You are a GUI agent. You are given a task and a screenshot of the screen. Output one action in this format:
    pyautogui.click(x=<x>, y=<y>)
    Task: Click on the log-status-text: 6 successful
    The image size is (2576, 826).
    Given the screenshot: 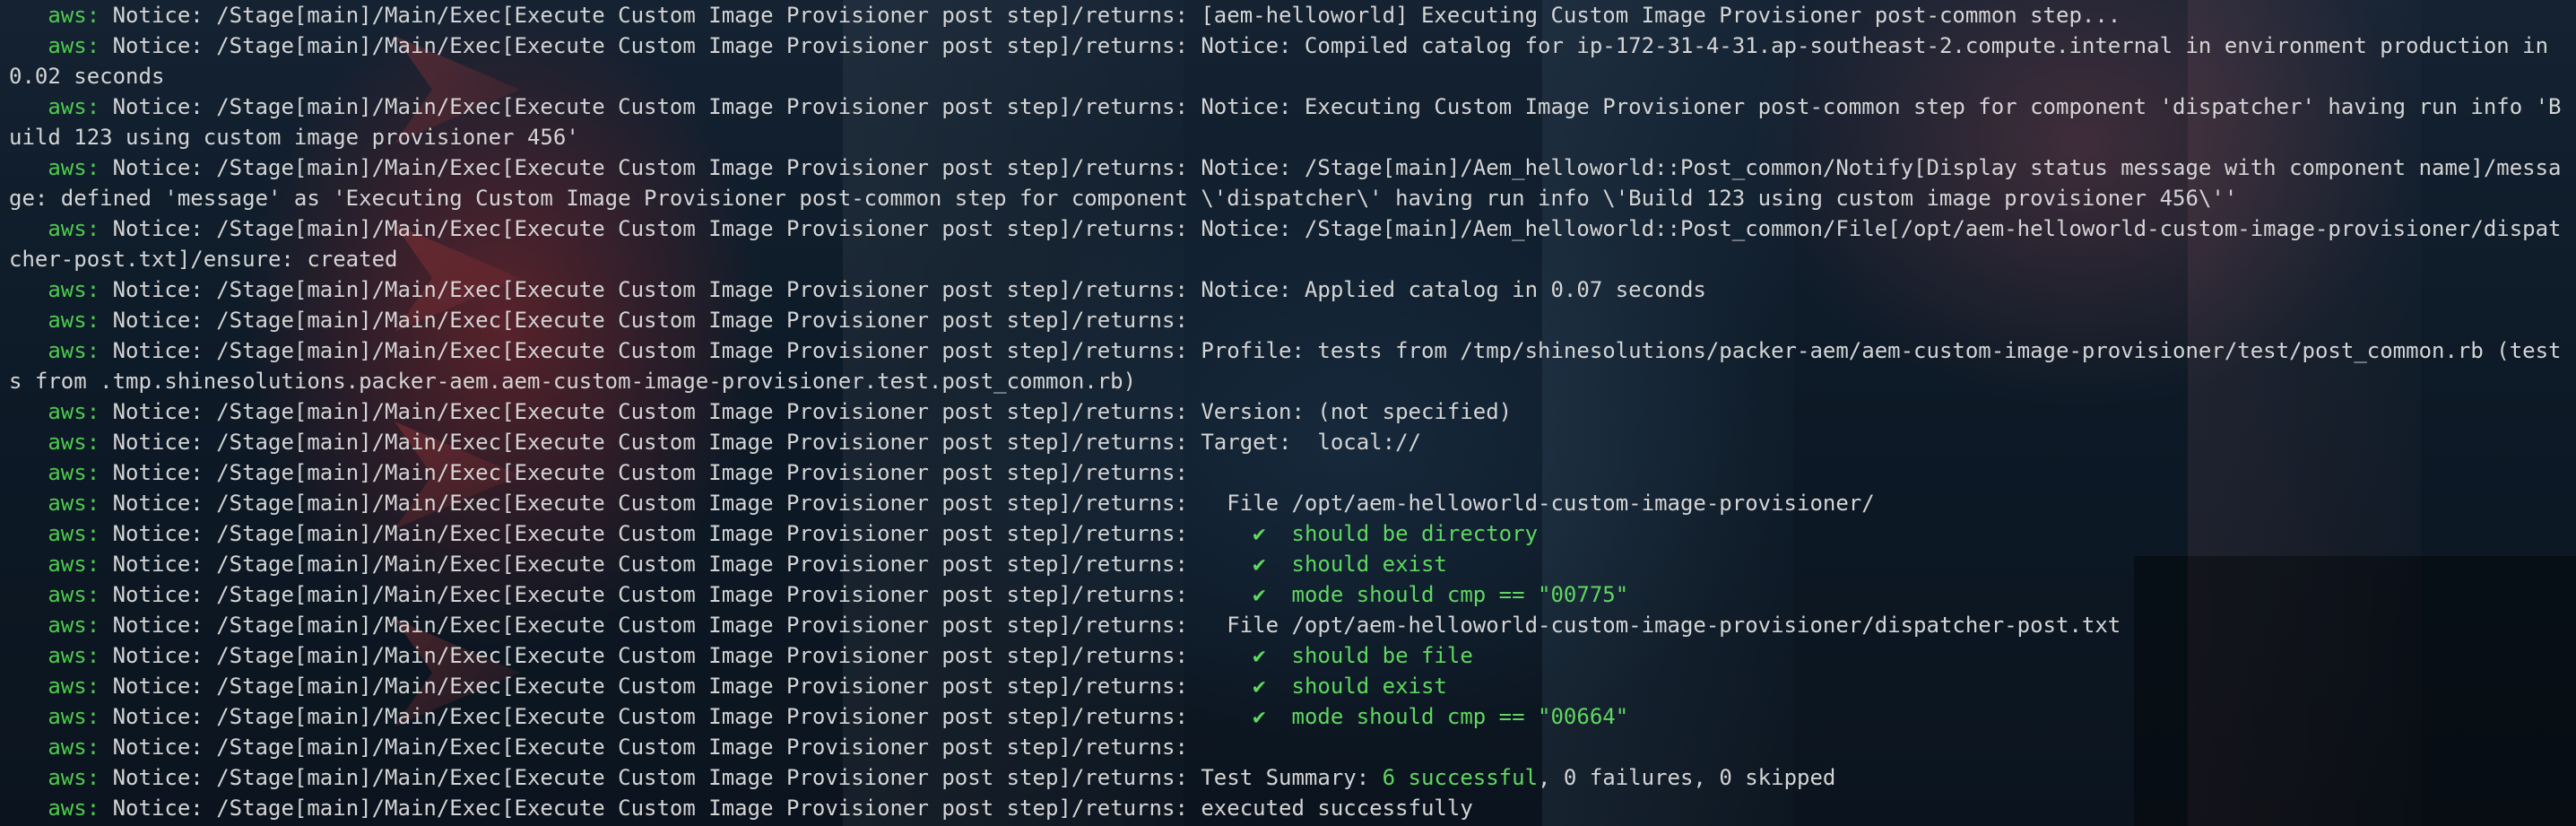 What is the action you would take?
    pyautogui.click(x=1460, y=777)
    